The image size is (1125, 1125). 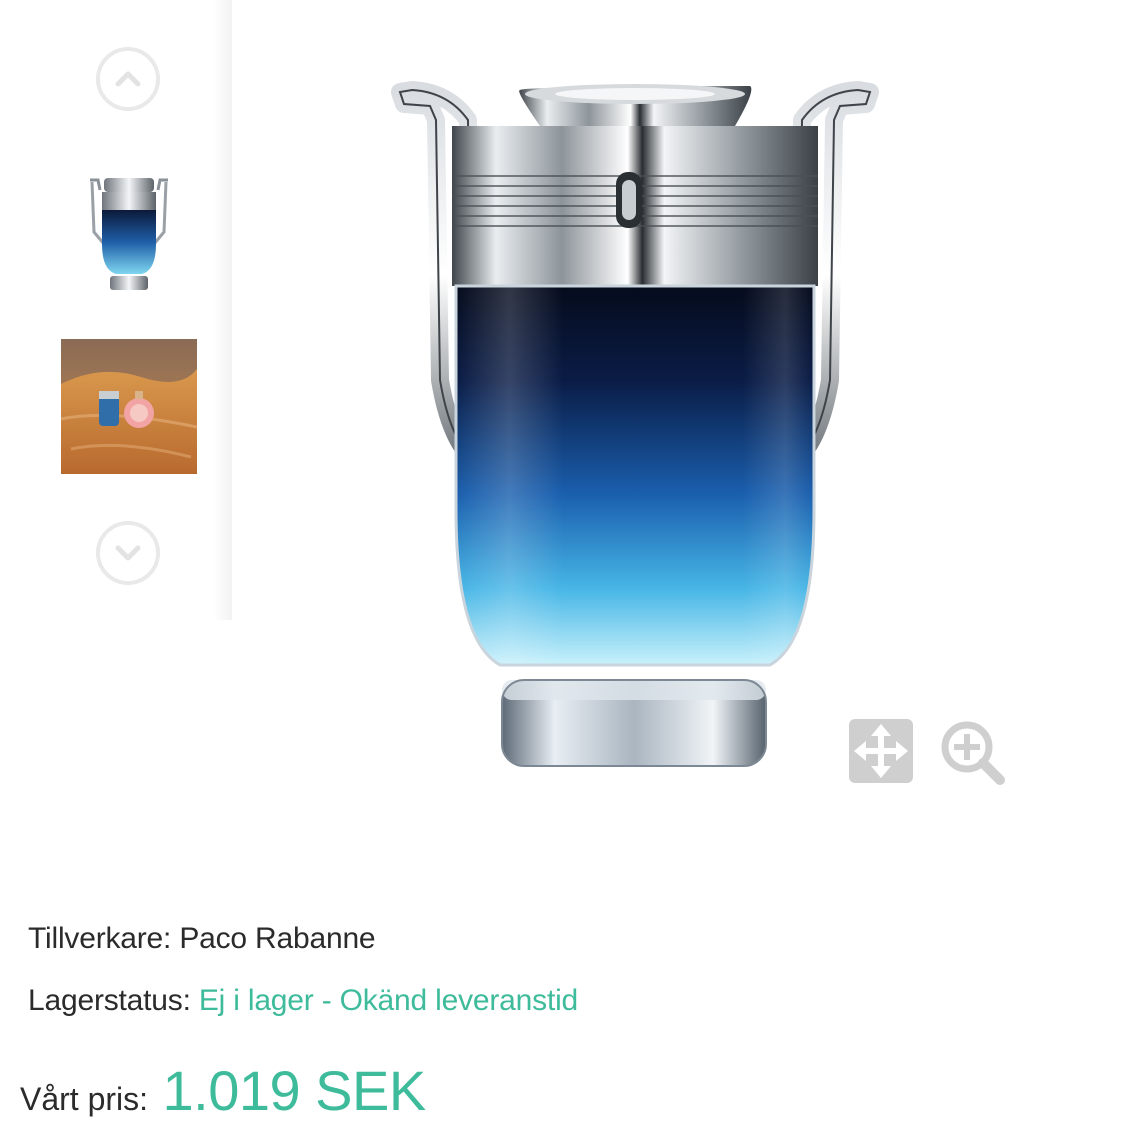 I want to click on move-arrows-icon, so click(x=881, y=751).